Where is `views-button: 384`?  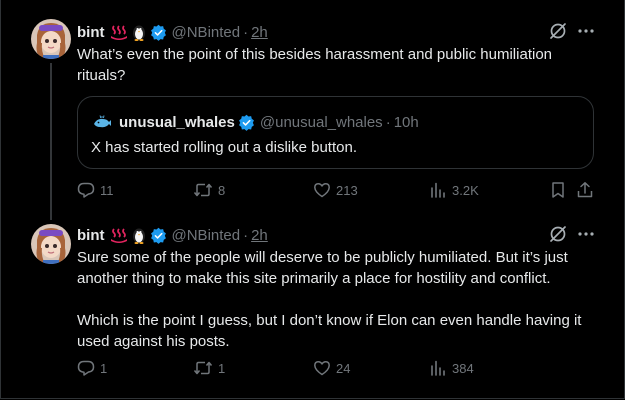 views-button: 384 is located at coordinates (451, 368).